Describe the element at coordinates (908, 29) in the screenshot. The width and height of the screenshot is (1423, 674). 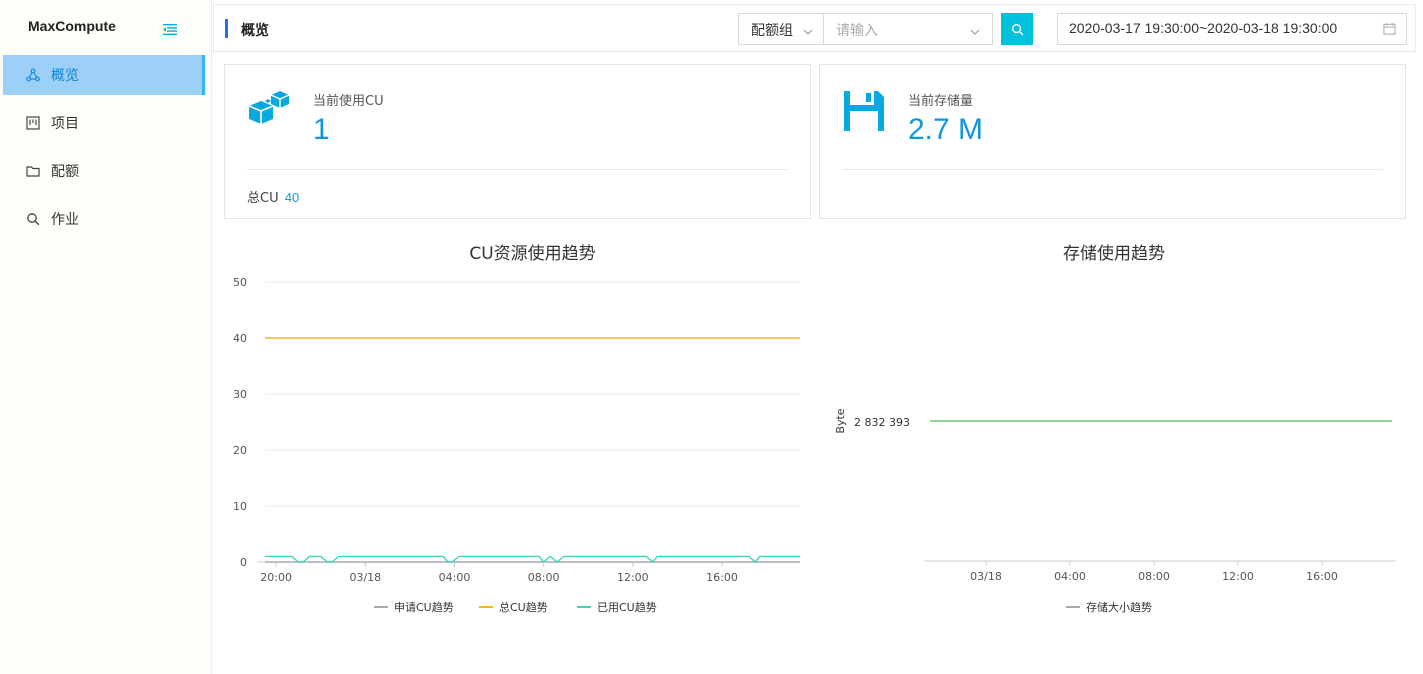
I see `search-input: 请输入` at that location.